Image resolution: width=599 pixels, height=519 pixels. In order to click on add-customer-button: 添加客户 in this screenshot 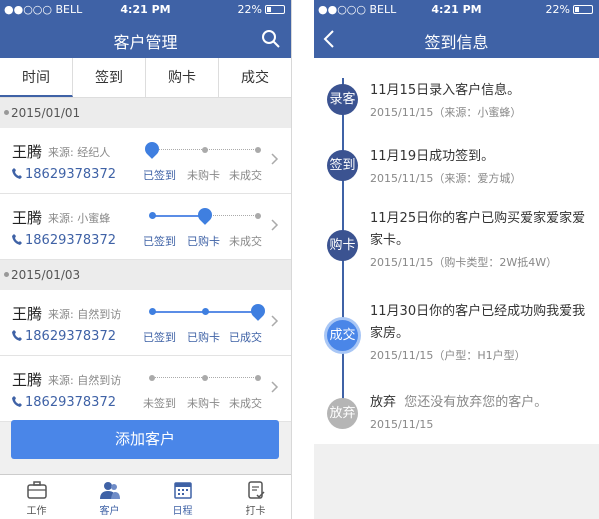, I will do `click(145, 439)`.